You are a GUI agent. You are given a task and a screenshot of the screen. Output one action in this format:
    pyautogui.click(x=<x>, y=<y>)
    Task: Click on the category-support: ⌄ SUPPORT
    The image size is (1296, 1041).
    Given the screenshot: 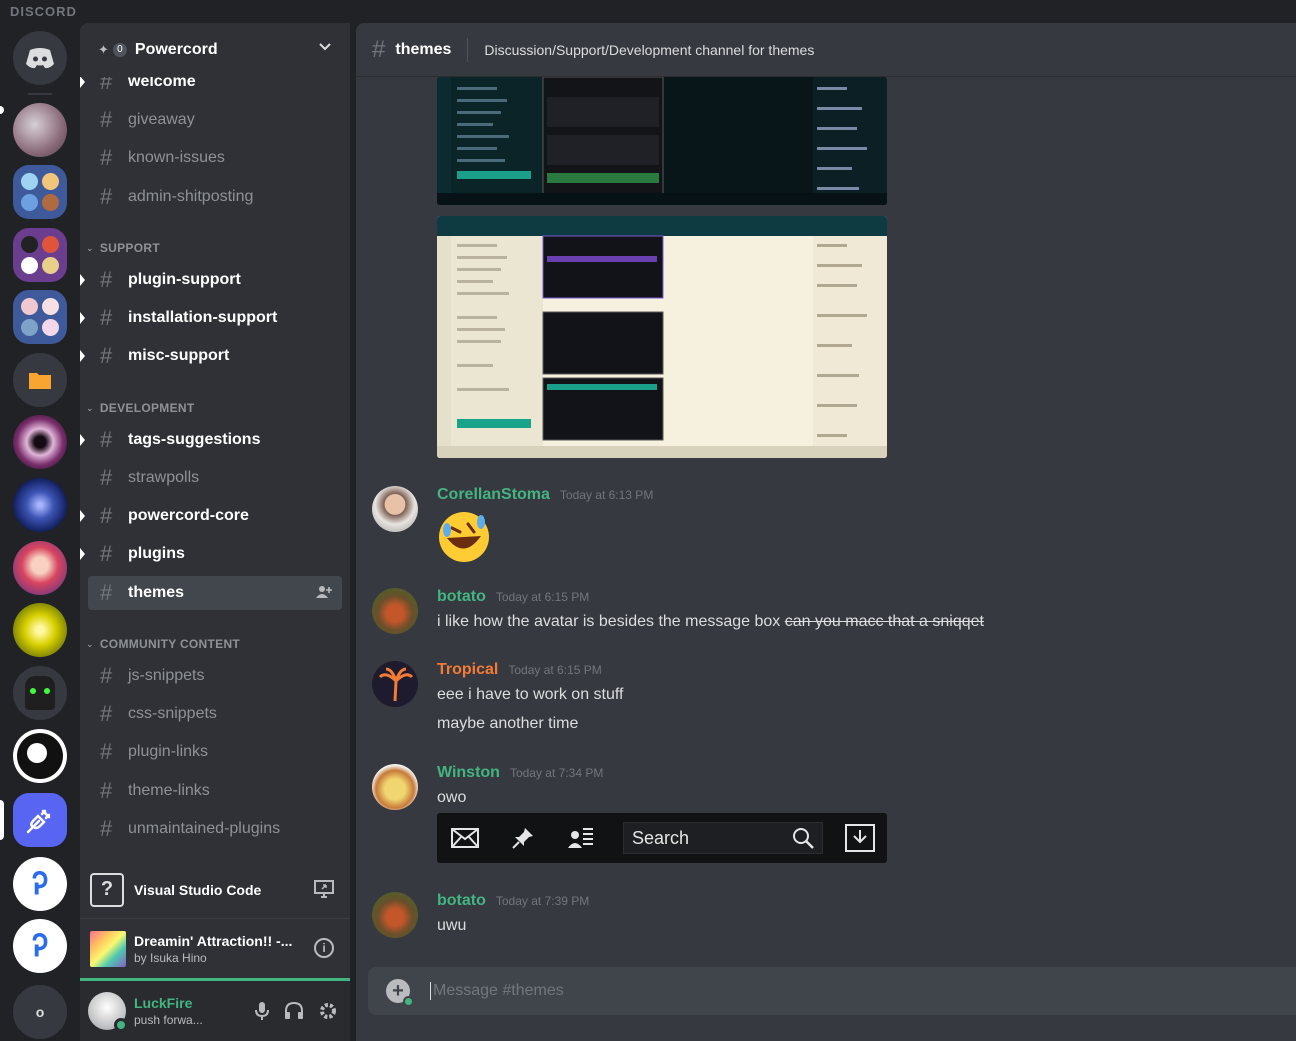 What is the action you would take?
    pyautogui.click(x=122, y=248)
    